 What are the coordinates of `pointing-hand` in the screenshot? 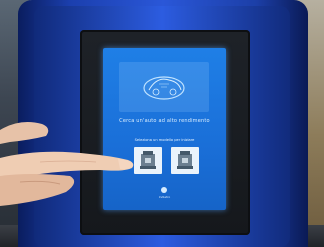 It's located at (67, 164).